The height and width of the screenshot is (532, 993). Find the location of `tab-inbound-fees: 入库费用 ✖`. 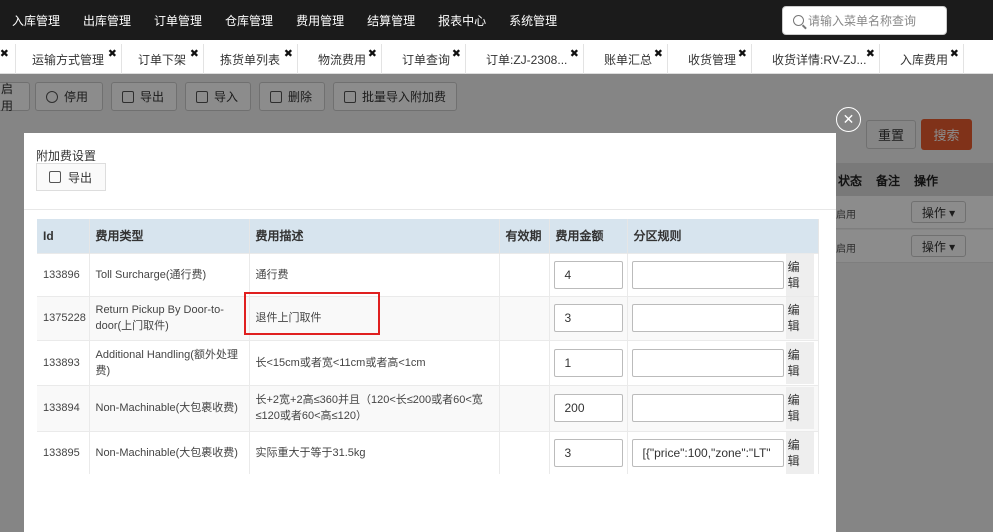

tab-inbound-fees: 入库费用 ✖ is located at coordinates (922, 59).